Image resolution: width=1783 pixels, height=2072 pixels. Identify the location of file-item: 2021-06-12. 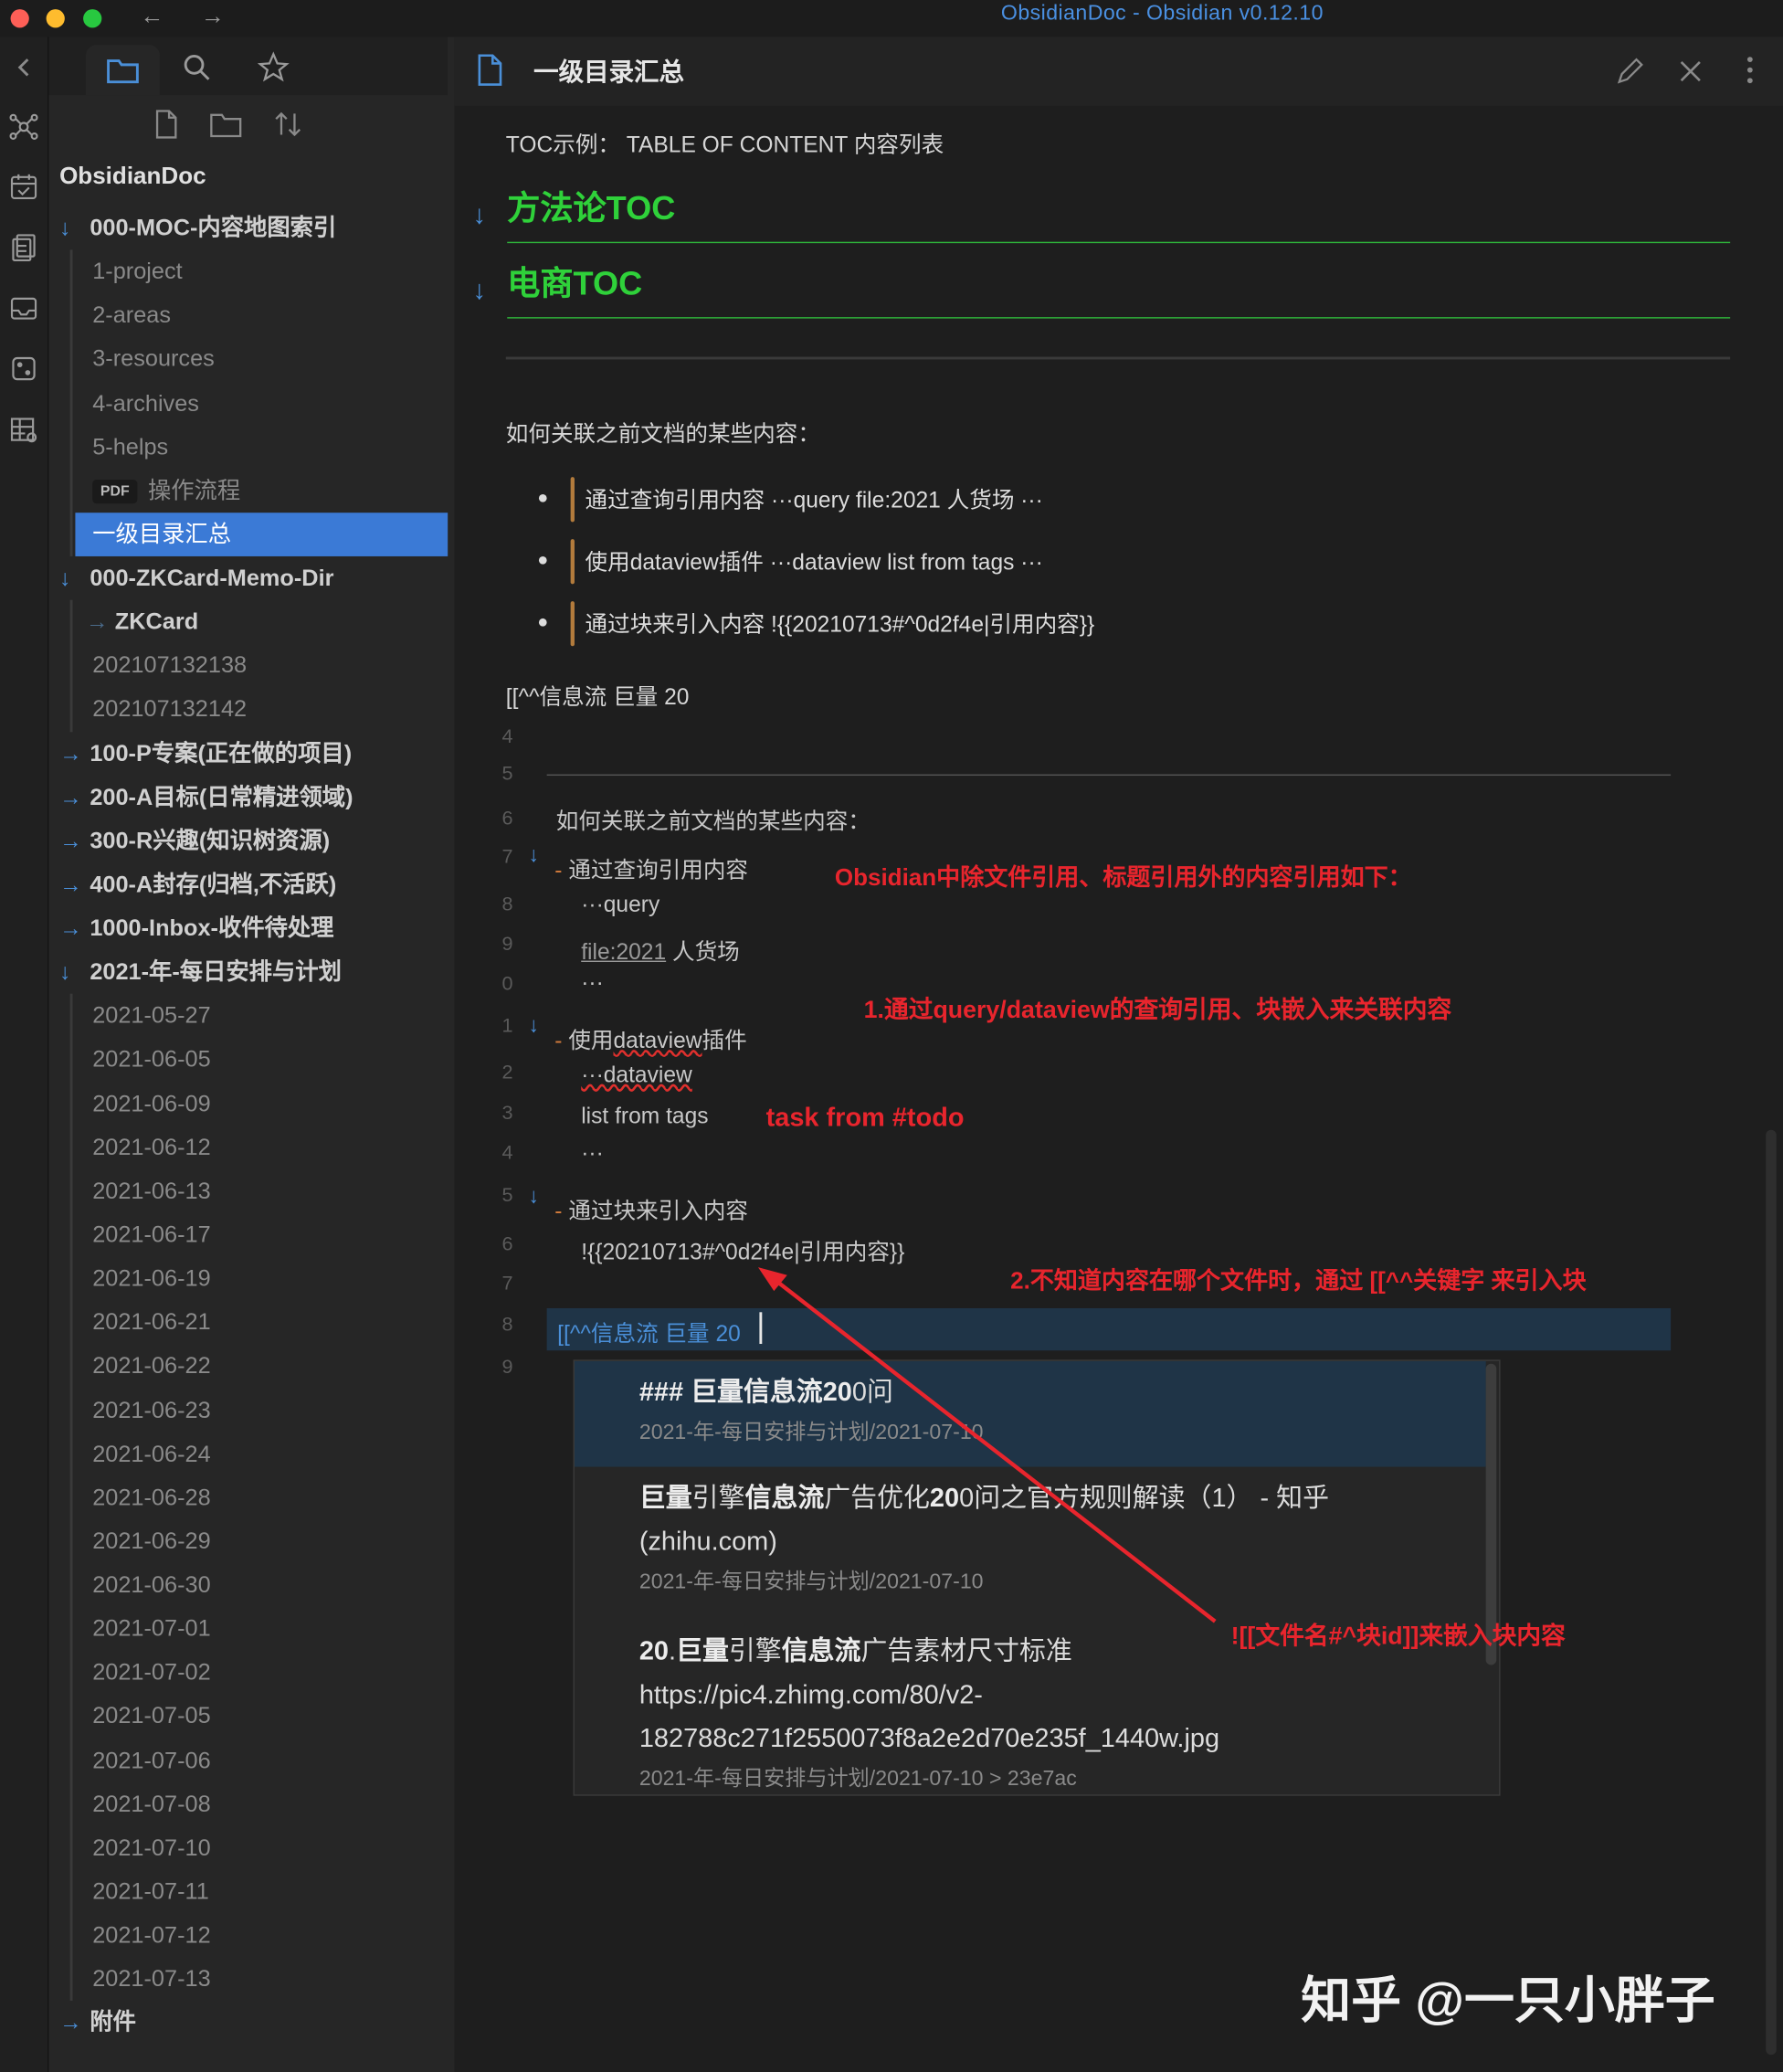
(248, 1147).